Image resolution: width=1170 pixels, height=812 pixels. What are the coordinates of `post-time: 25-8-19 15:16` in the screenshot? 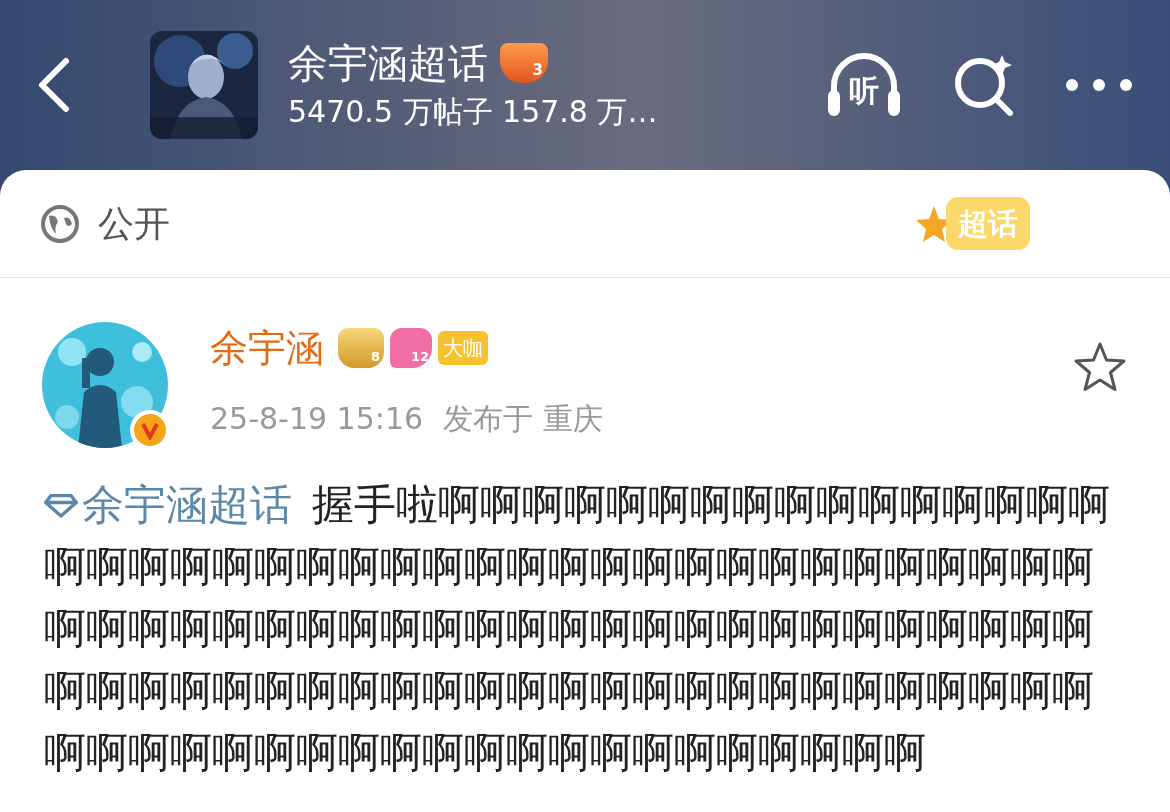 It's located at (317, 419).